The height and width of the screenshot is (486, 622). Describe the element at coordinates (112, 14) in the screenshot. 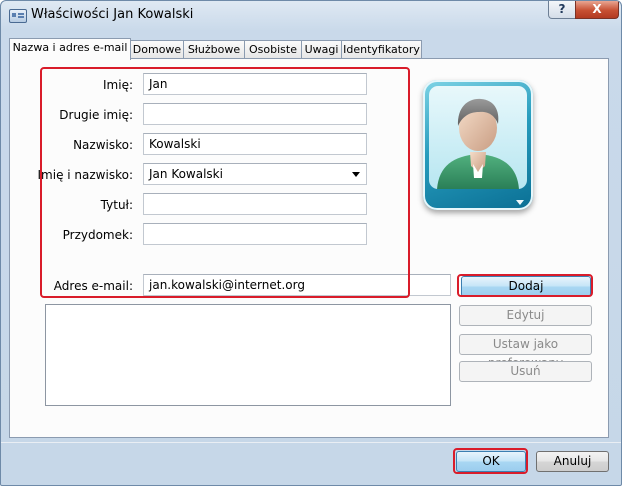

I see `window-title: Właściwości Jan Kowalski` at that location.